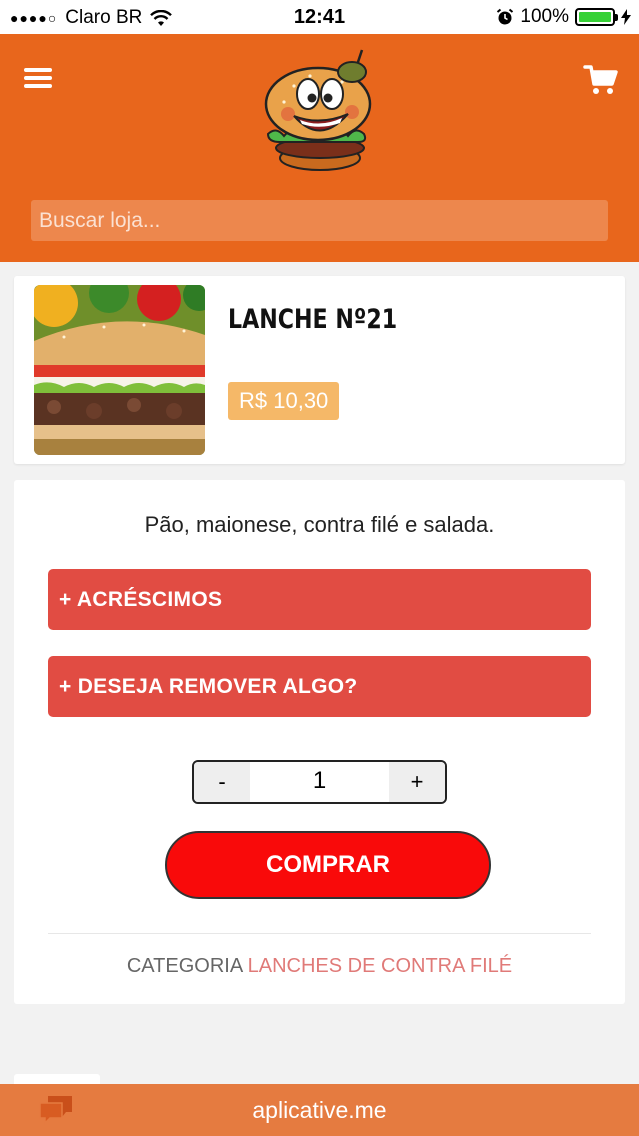 The height and width of the screenshot is (1136, 639). I want to click on divider, so click(319, 933).